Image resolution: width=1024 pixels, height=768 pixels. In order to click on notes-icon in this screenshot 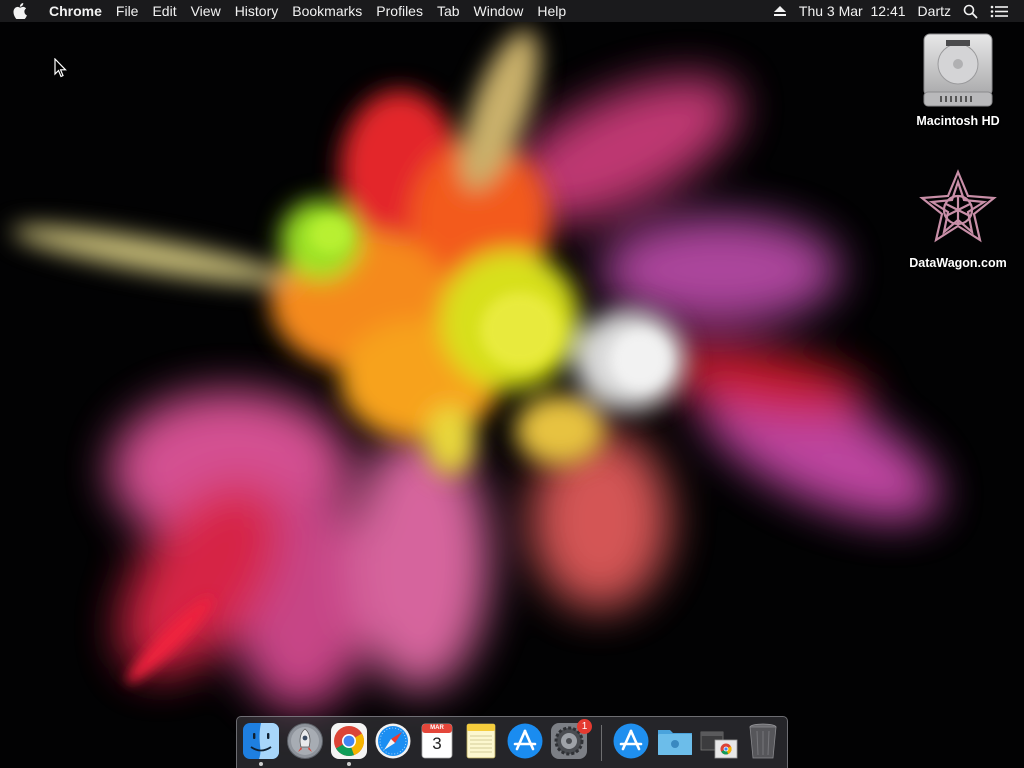, I will do `click(481, 741)`.